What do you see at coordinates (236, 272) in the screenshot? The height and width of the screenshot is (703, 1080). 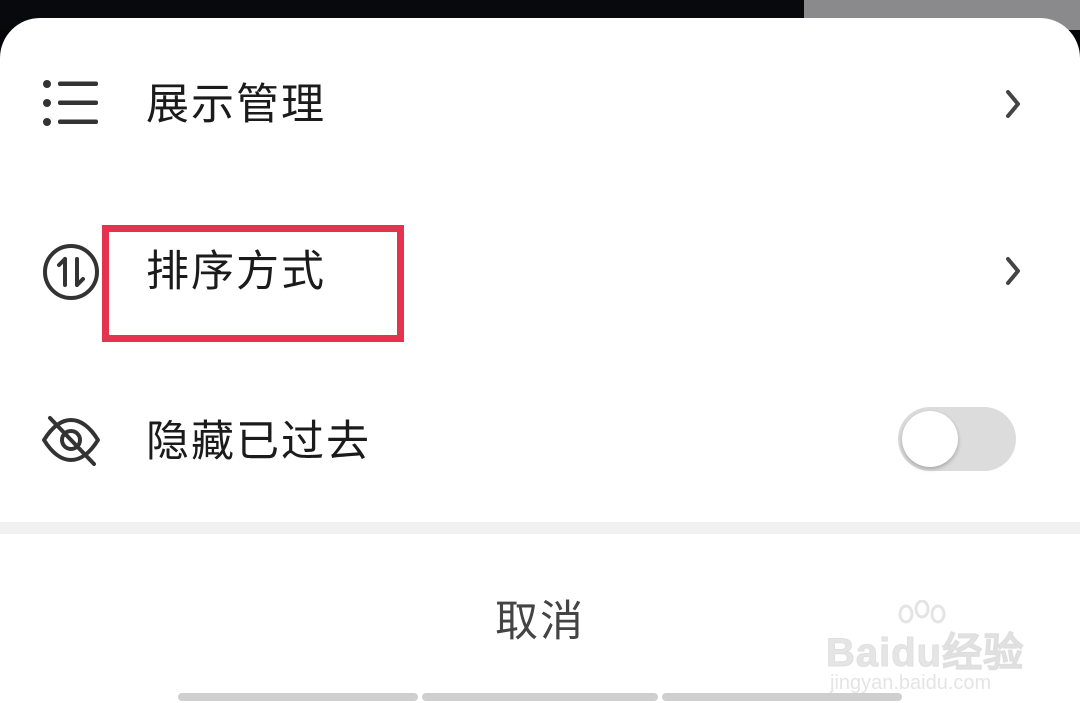 I see `menu-item-label: 排序方式` at bounding box center [236, 272].